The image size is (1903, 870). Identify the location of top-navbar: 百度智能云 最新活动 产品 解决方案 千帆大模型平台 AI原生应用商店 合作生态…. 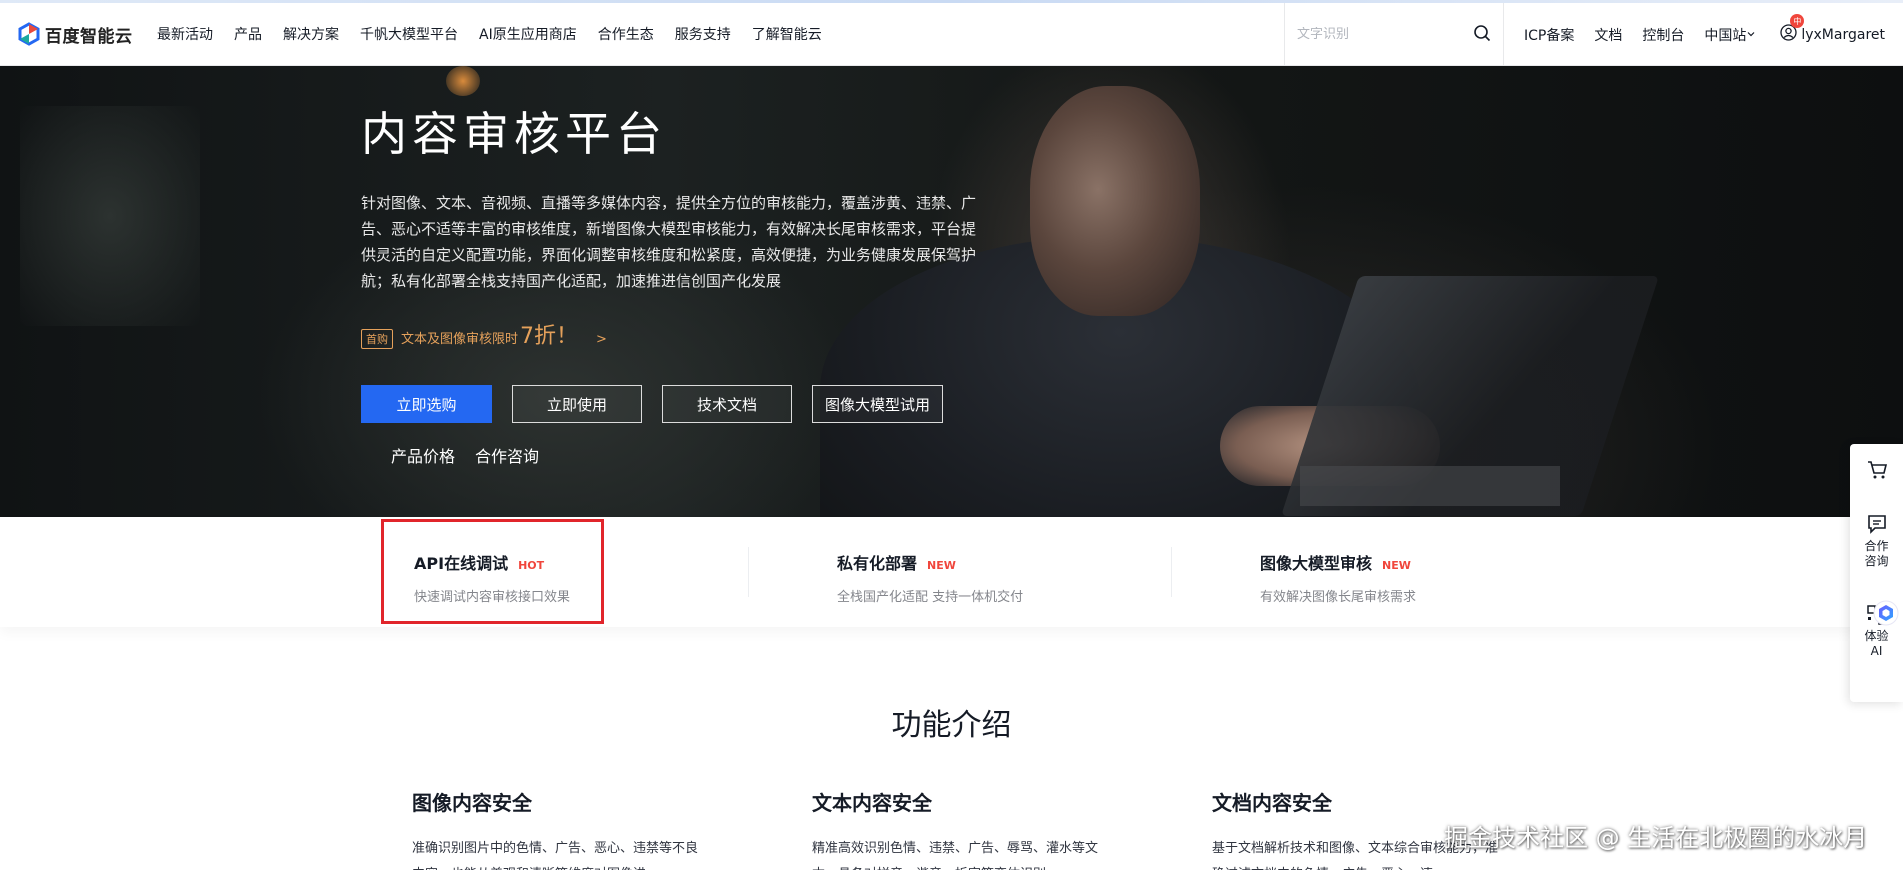
(951, 34).